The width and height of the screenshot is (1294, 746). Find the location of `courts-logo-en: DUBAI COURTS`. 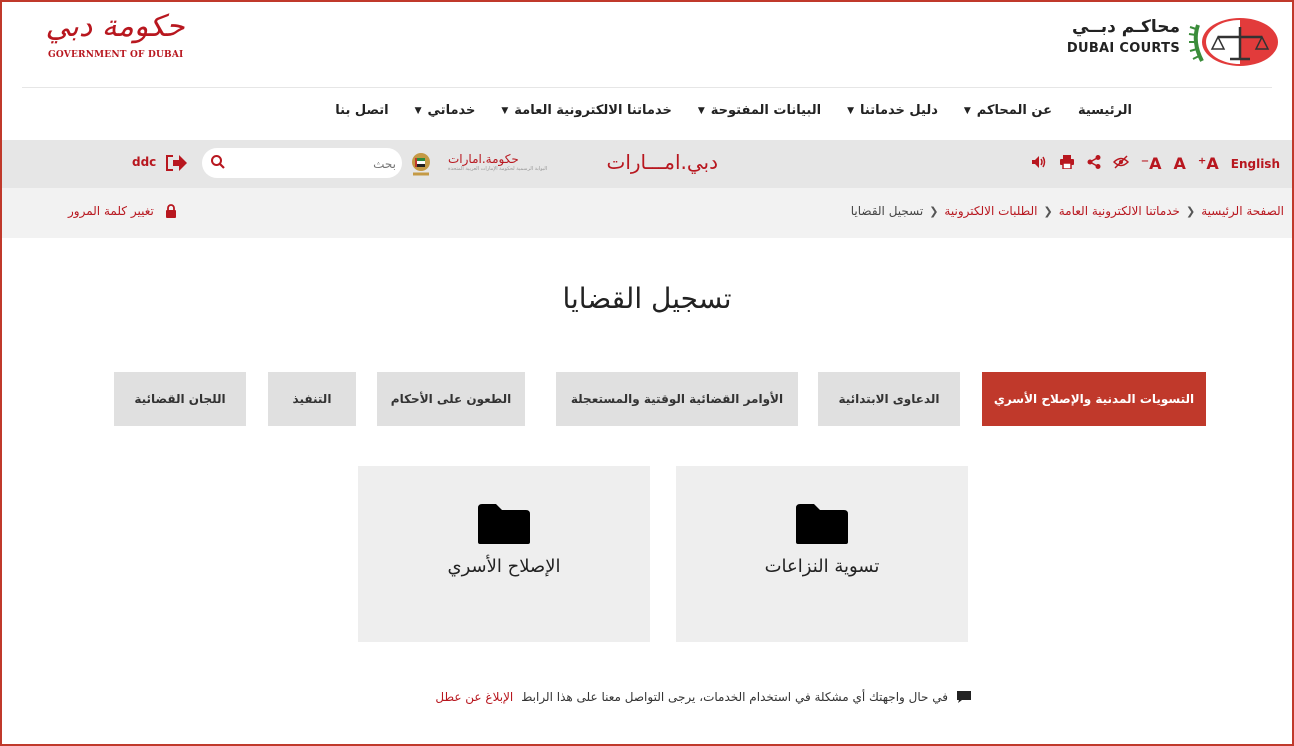

courts-logo-en: DUBAI COURTS is located at coordinates (1123, 48).